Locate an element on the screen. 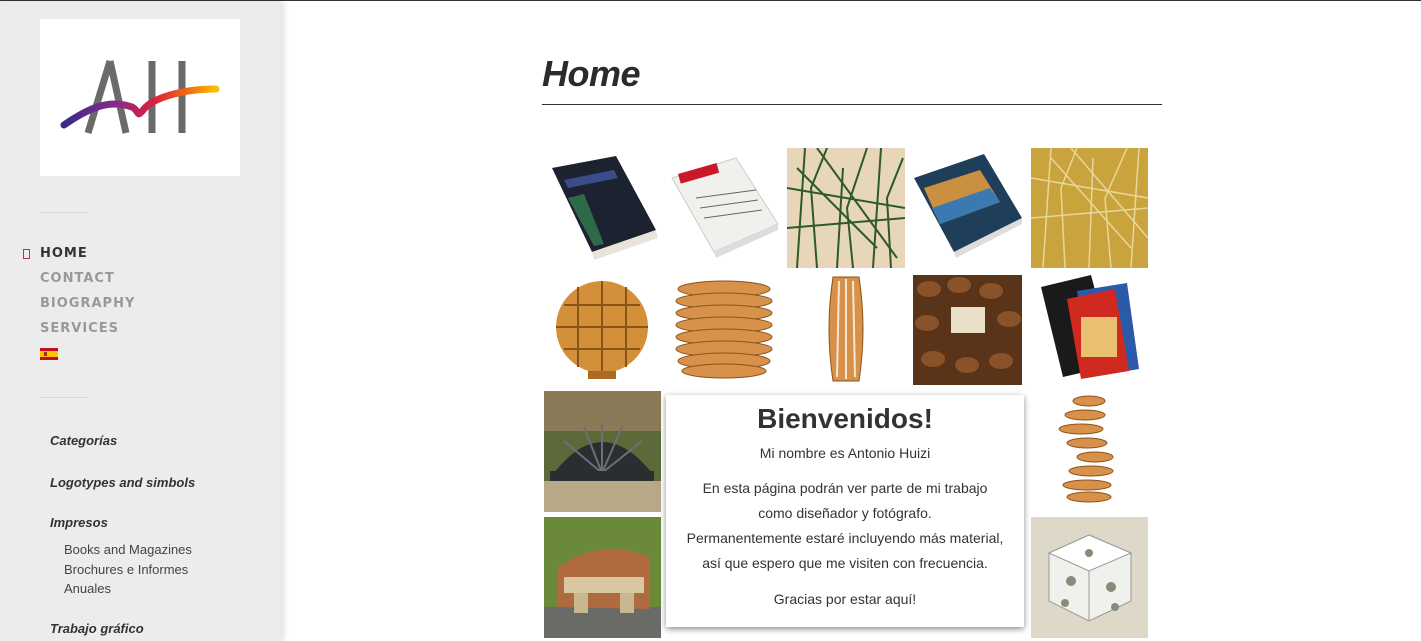 Image resolution: width=1421 pixels, height=641 pixels. gallery-item-book-photography is located at coordinates (968, 208).